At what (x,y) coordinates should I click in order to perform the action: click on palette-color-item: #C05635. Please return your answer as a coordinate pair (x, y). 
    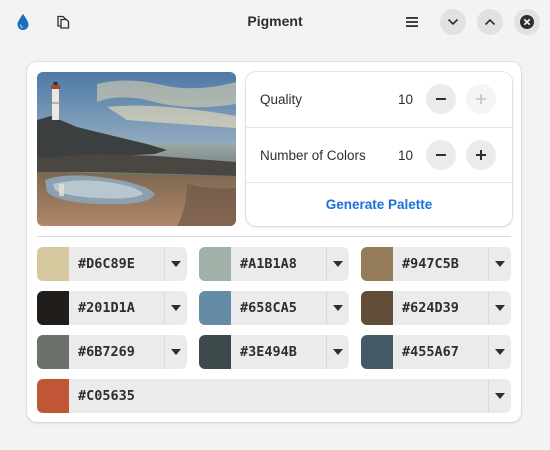
    Looking at the image, I should click on (274, 396).